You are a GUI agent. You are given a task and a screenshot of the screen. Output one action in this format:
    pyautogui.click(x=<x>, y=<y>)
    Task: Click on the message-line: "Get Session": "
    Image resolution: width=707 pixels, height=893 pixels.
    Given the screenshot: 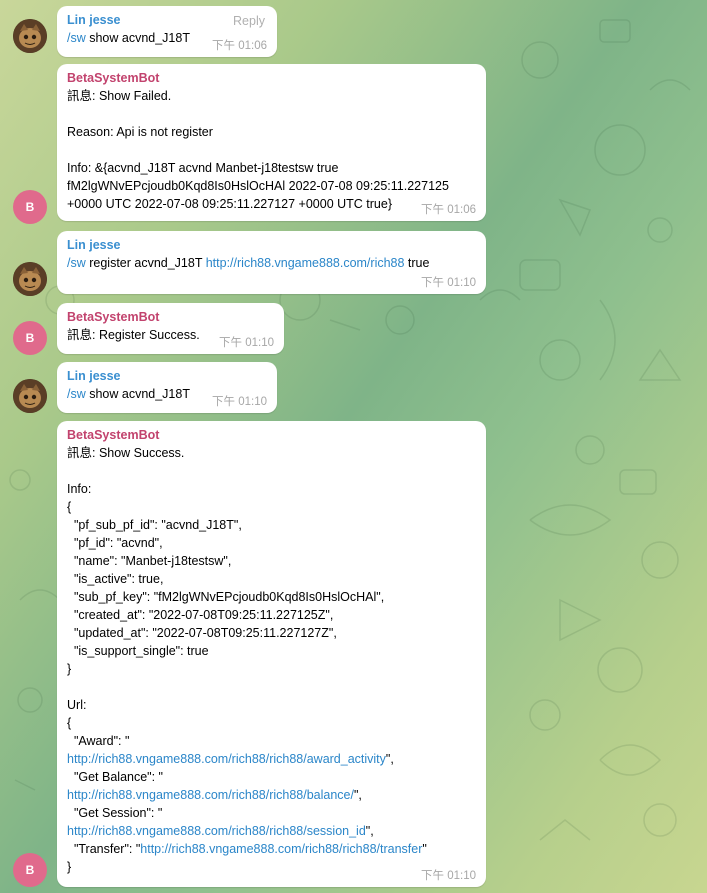 What is the action you would take?
    pyautogui.click(x=115, y=813)
    